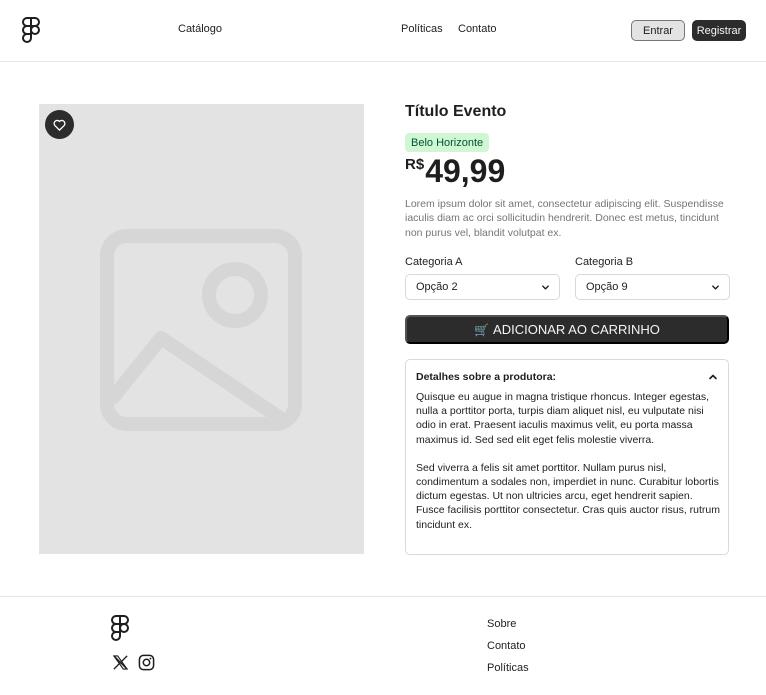 Image resolution: width=766 pixels, height=695 pixels. What do you see at coordinates (486, 377) in the screenshot?
I see `accordion-title: Detalhes sobre a produtora:` at bounding box center [486, 377].